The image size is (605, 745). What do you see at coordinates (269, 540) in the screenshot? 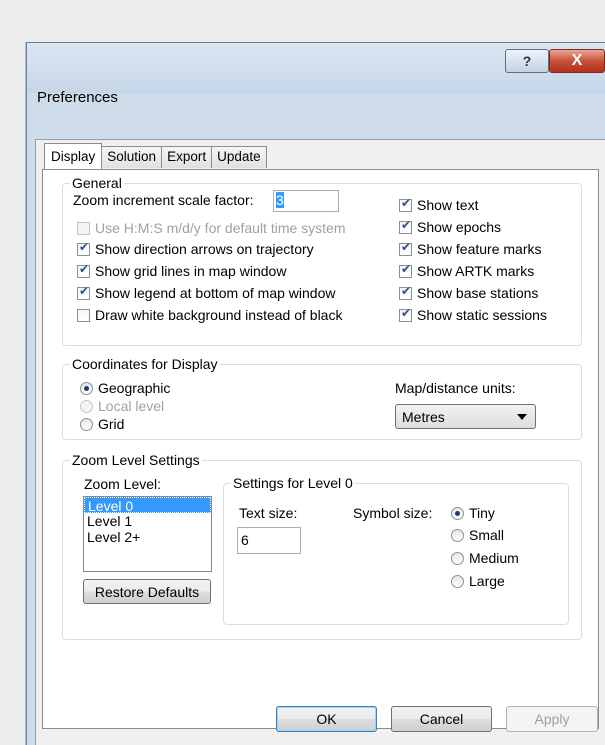
I see `text-size-input: 6` at bounding box center [269, 540].